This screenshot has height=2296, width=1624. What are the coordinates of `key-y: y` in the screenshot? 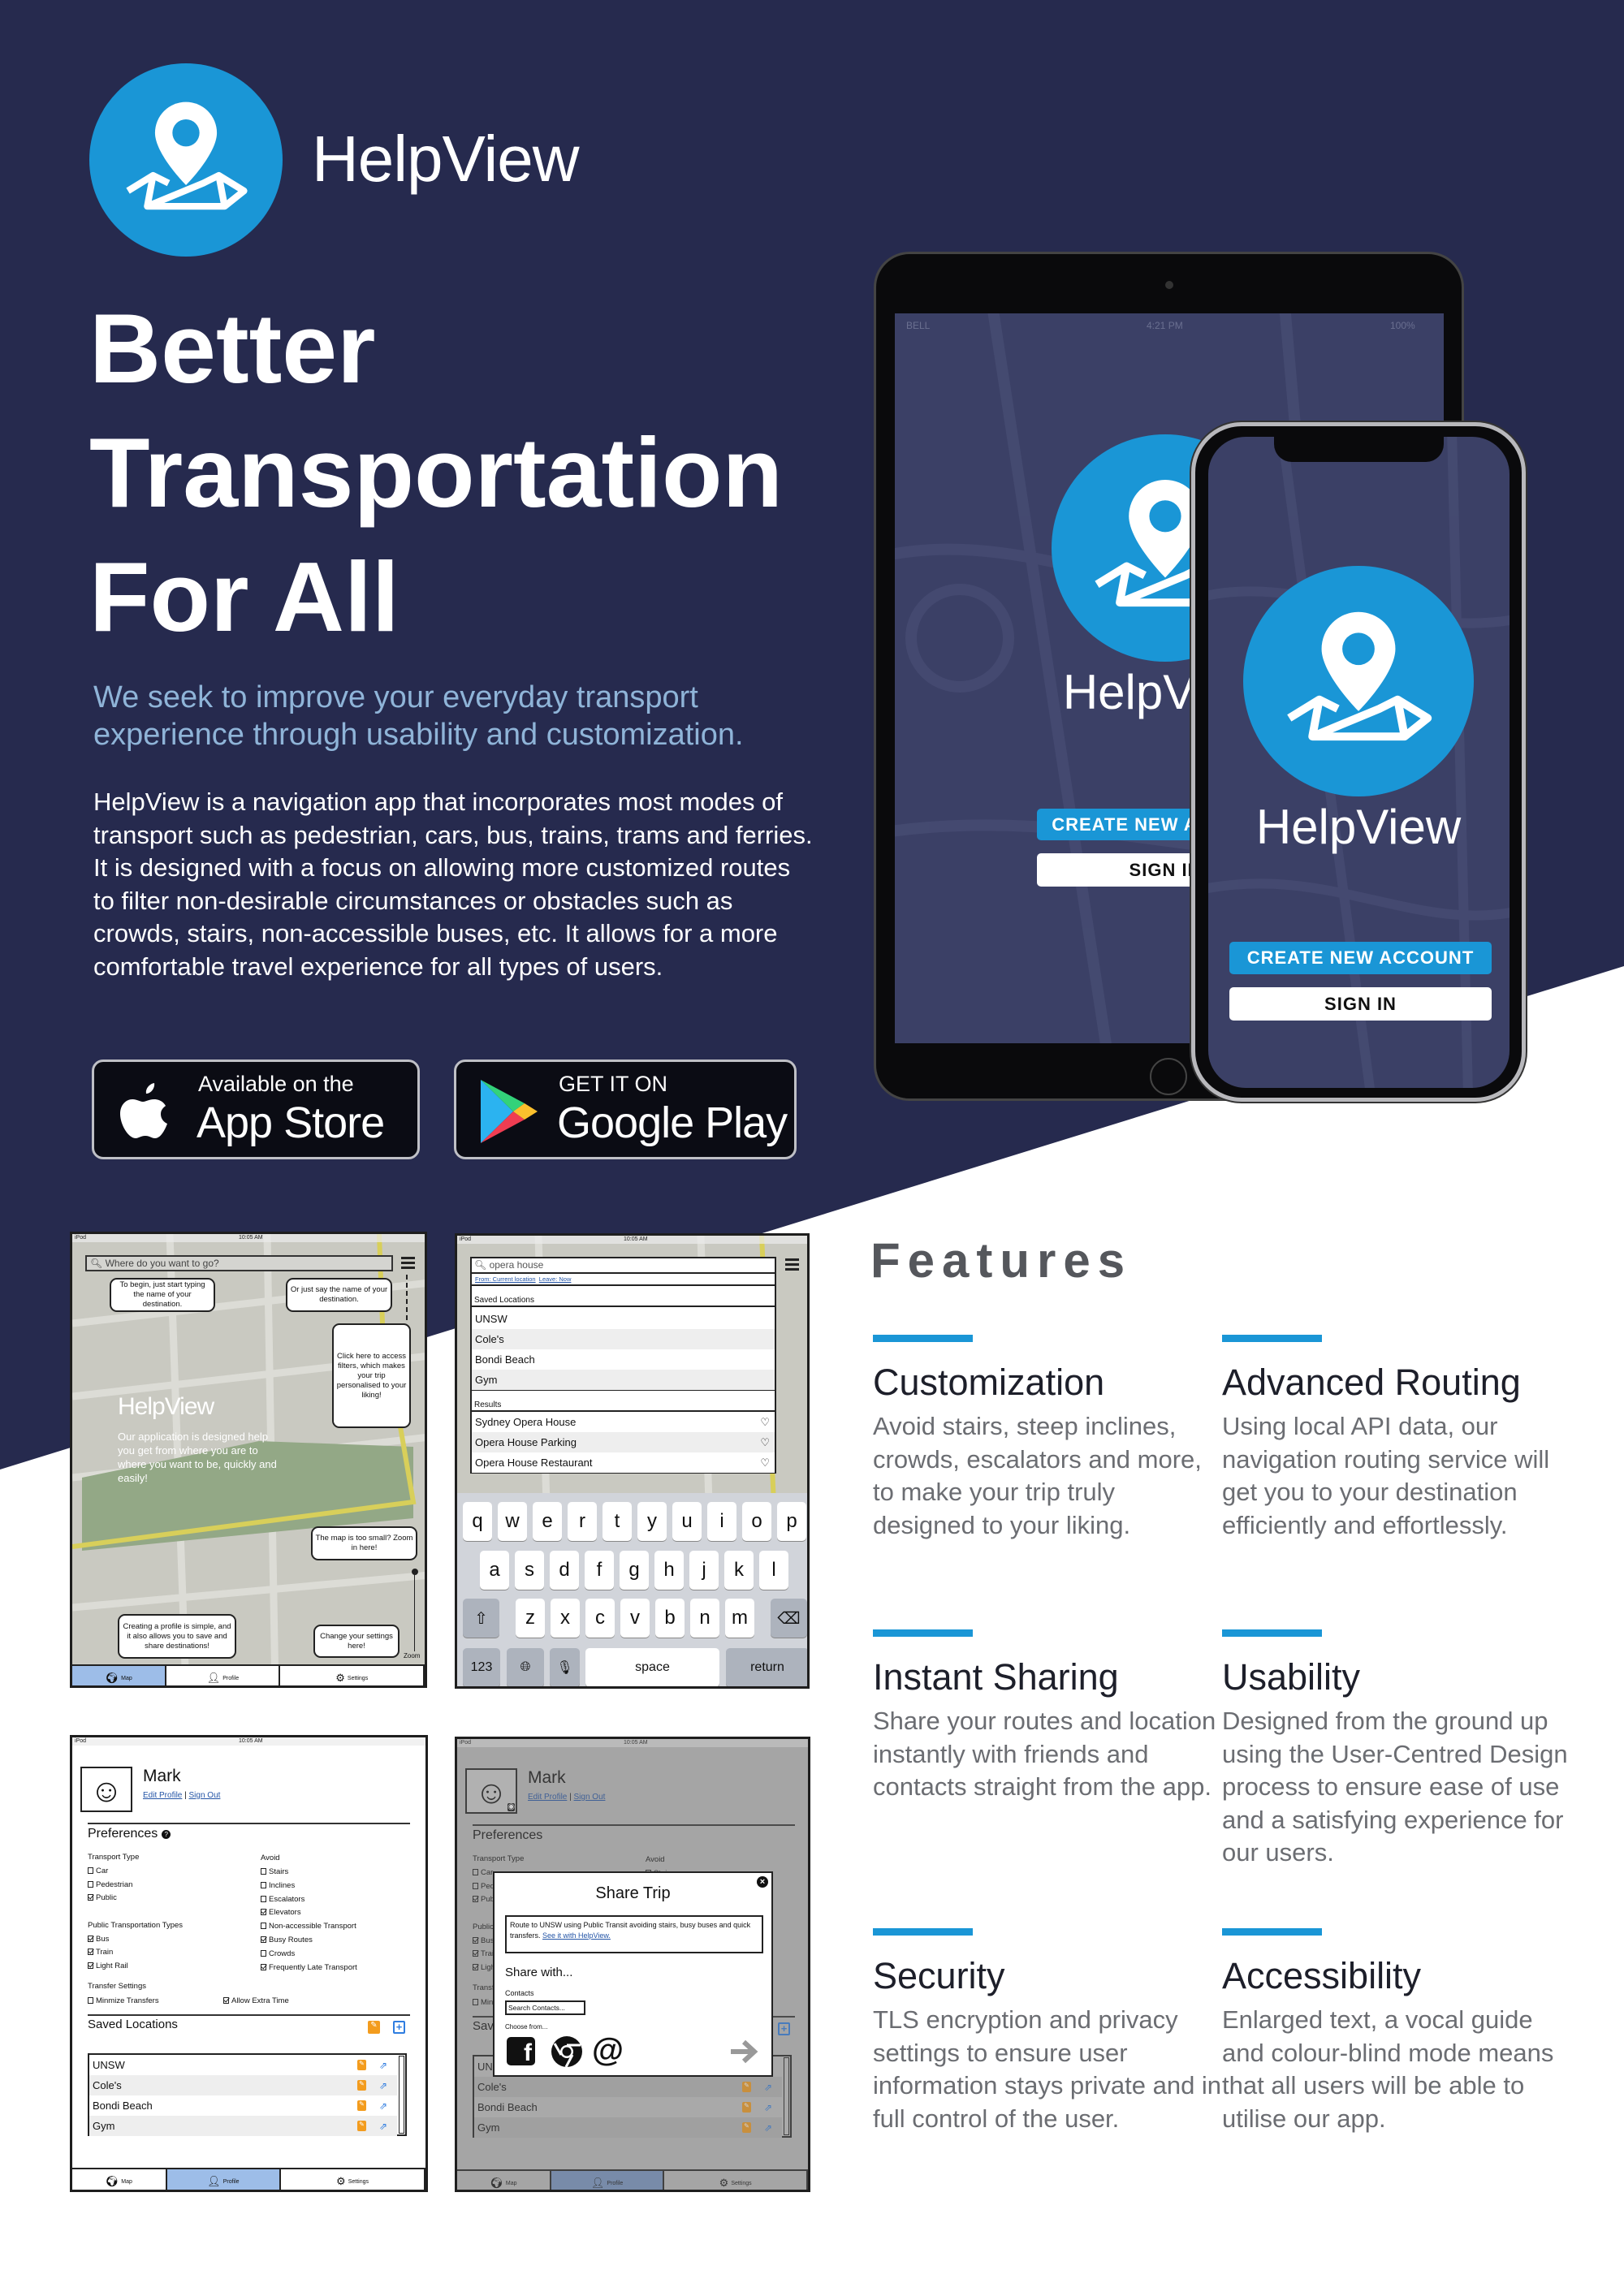 It's located at (652, 1521).